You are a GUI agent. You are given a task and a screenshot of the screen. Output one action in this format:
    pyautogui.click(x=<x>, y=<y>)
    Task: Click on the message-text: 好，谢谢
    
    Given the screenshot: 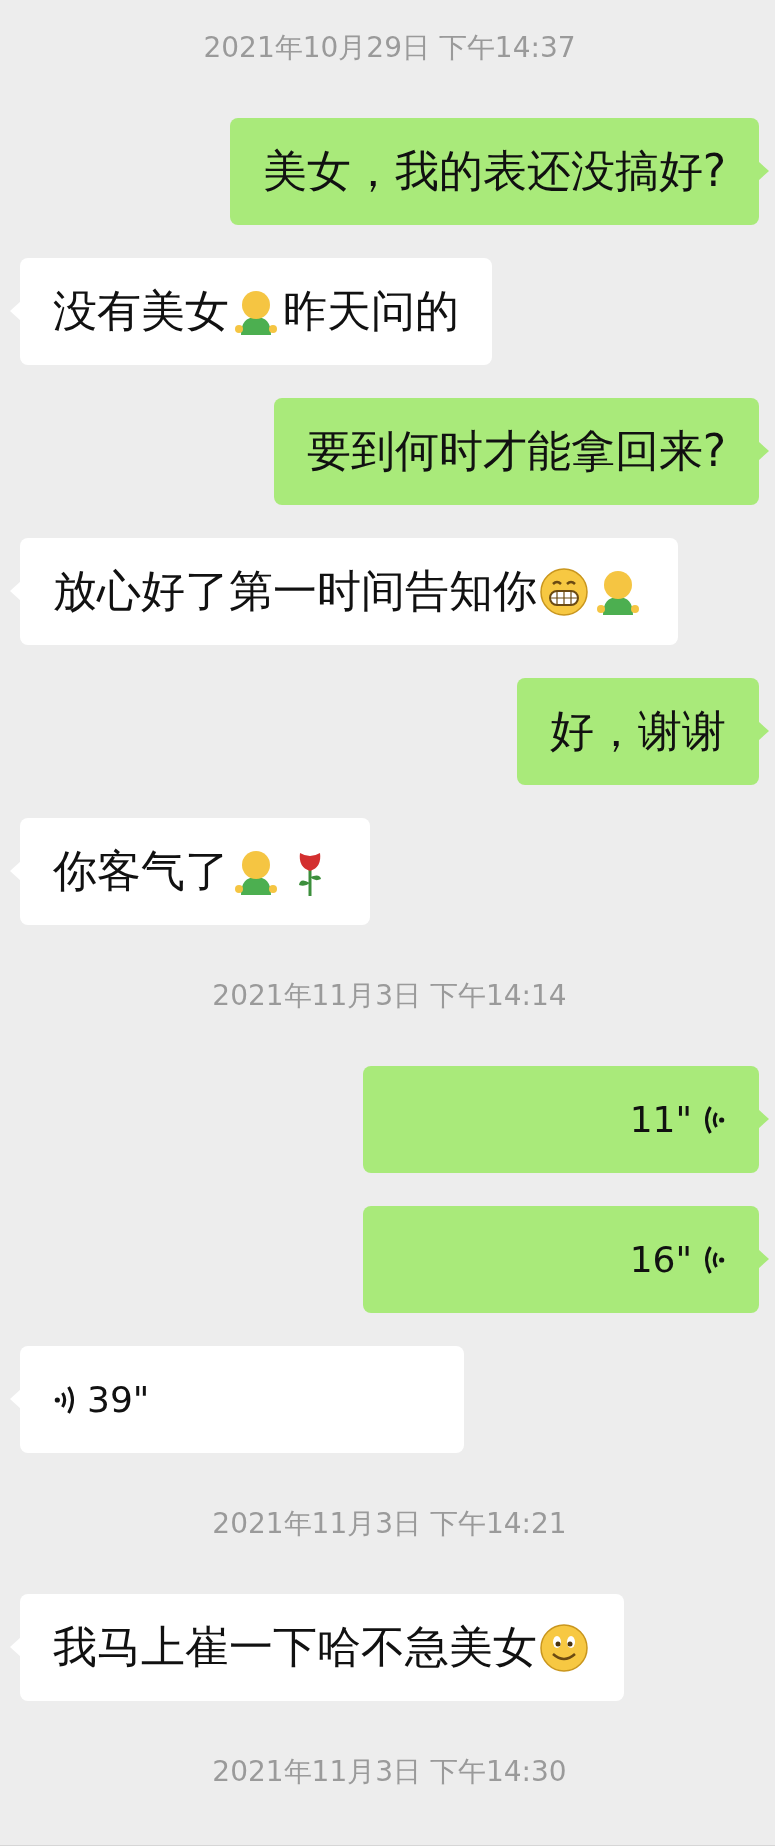 What is the action you would take?
    pyautogui.click(x=638, y=731)
    